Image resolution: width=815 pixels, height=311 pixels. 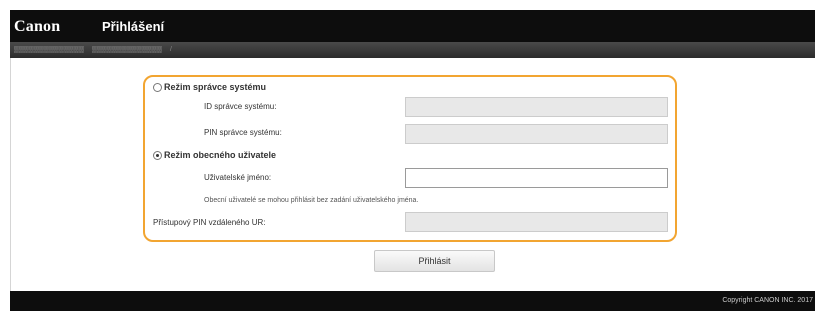 I want to click on admin-pin-label: PIN správce systému:, so click(x=243, y=132).